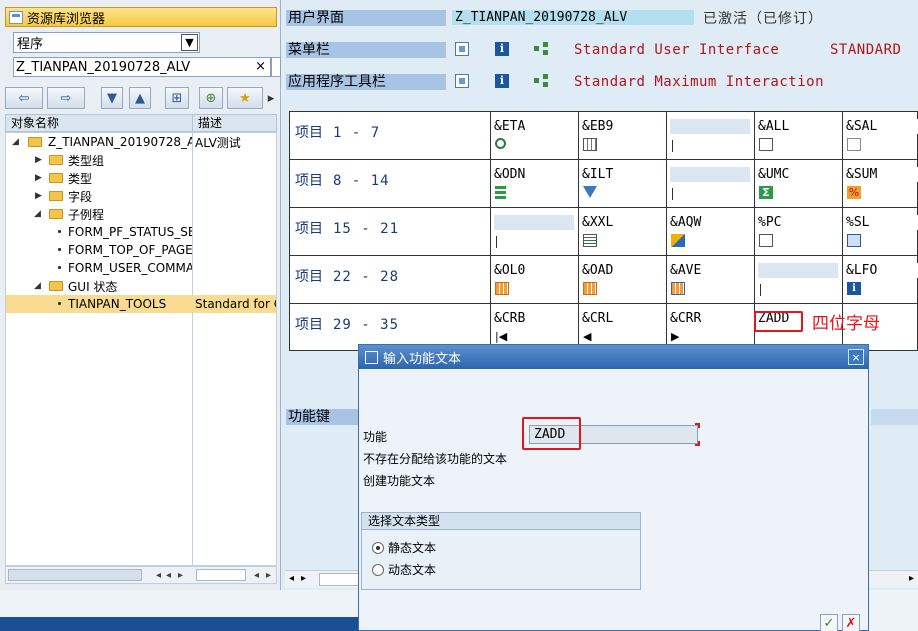 The height and width of the screenshot is (631, 918). Describe the element at coordinates (534, 318) in the screenshot. I see `function-code-field: &CRB` at that location.